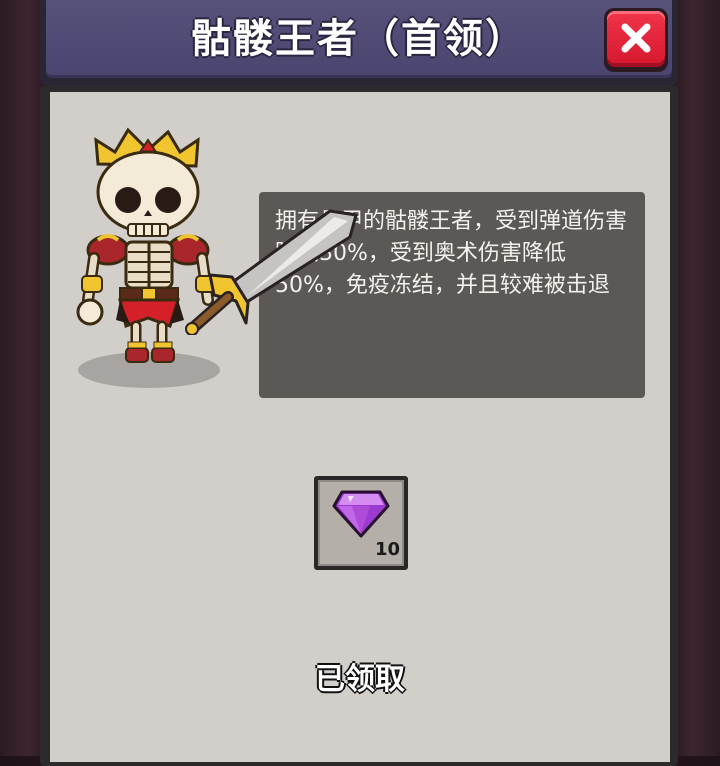 The width and height of the screenshot is (720, 766). I want to click on close-button, so click(636, 40).